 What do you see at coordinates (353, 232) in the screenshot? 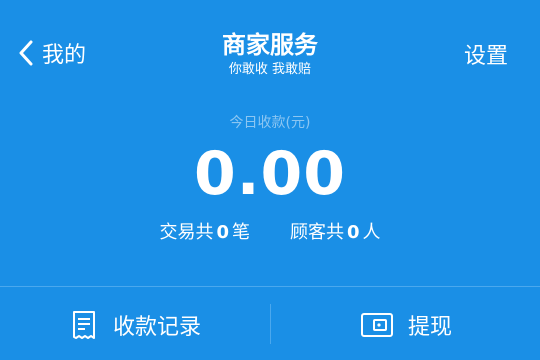
I see `customers-count: 0` at bounding box center [353, 232].